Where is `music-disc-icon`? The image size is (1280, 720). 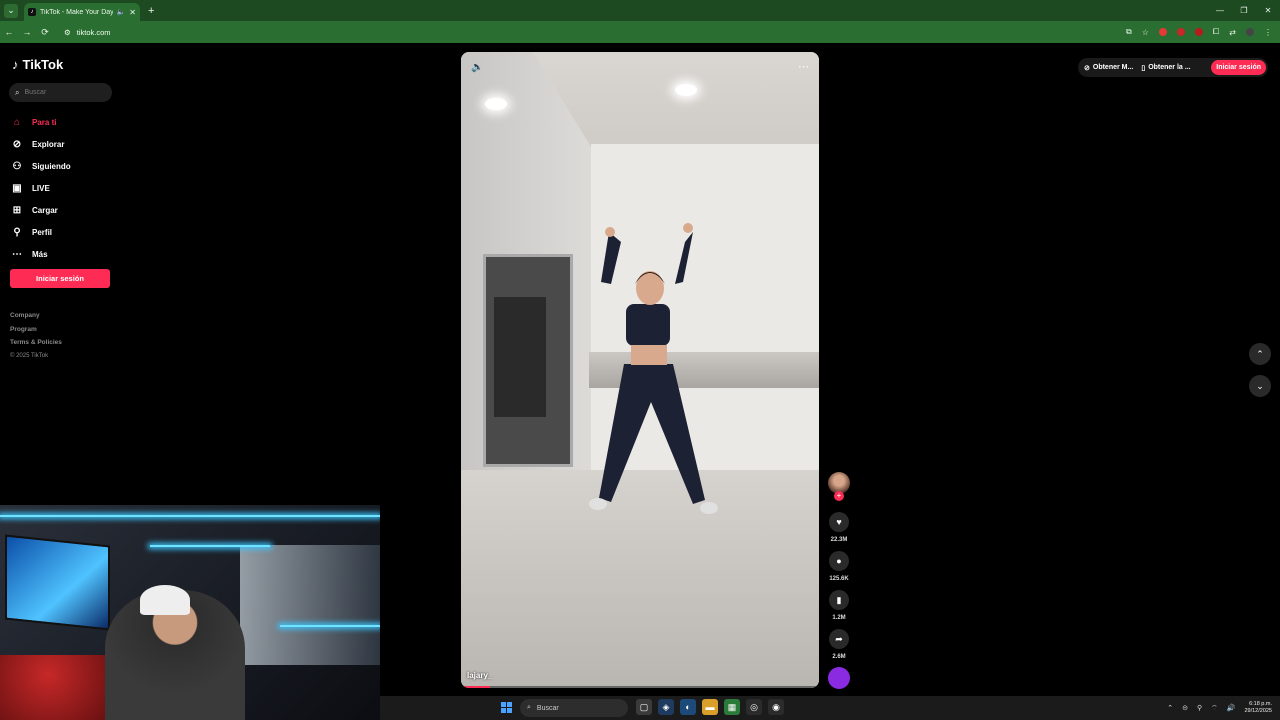
music-disc-icon is located at coordinates (839, 678).